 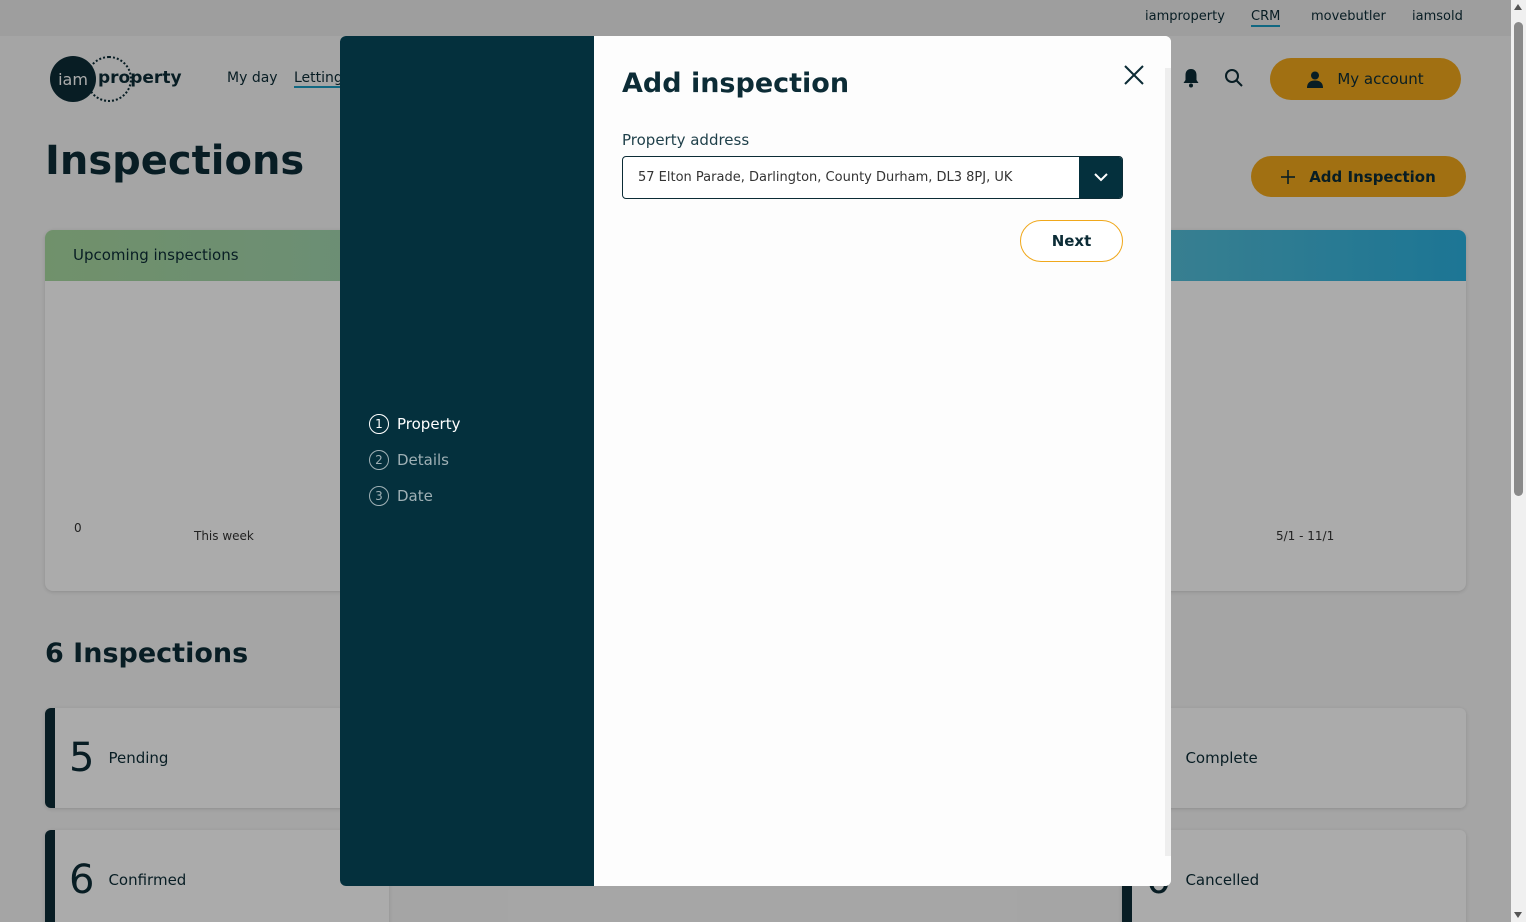 What do you see at coordinates (686, 140) in the screenshot?
I see `property-address-label: Property address` at bounding box center [686, 140].